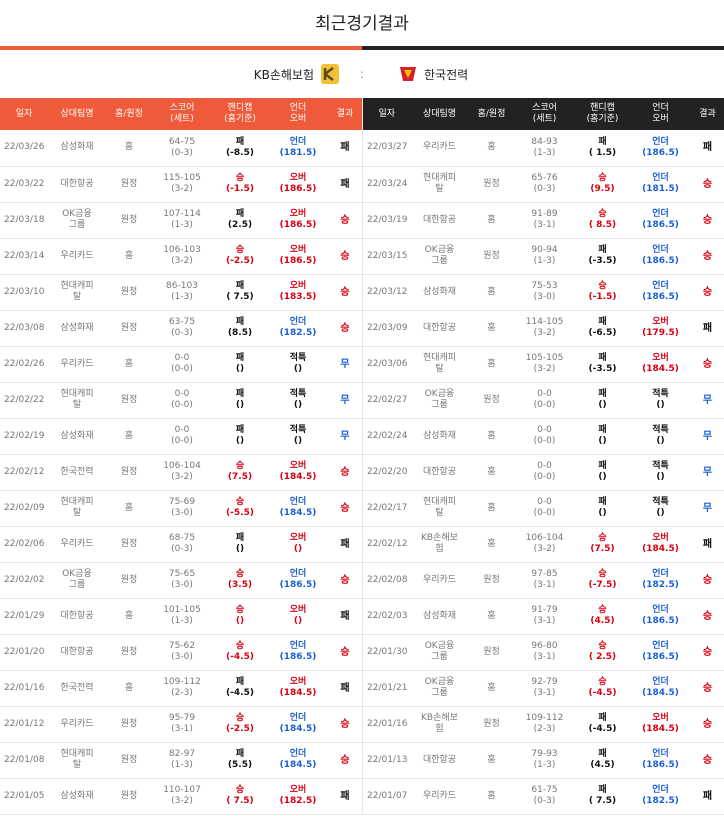  What do you see at coordinates (386, 328) in the screenshot?
I see `cell-date: 22/03/09` at bounding box center [386, 328].